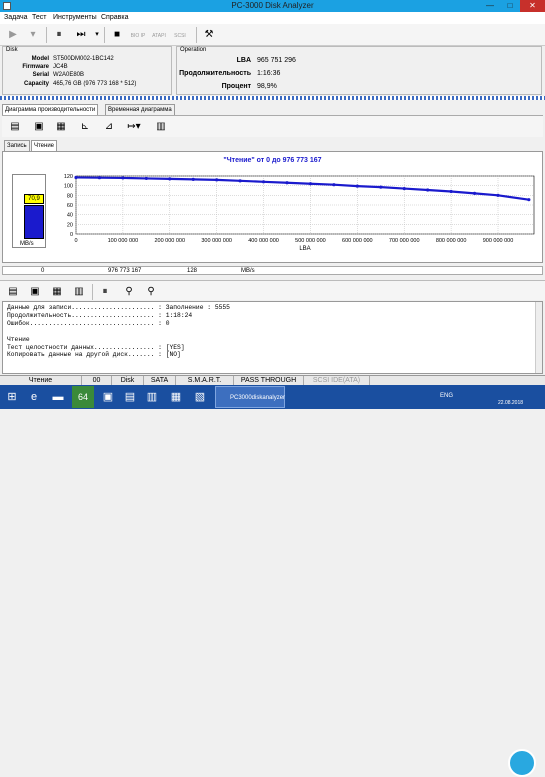 This screenshot has width=545, height=777. I want to click on menu-help: Справка, so click(114, 17).